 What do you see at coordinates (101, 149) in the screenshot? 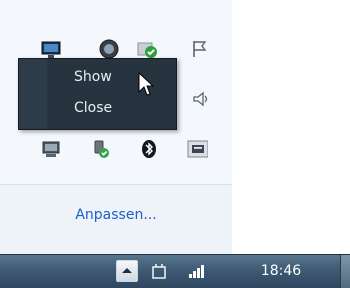
I see `usb-device-icon` at bounding box center [101, 149].